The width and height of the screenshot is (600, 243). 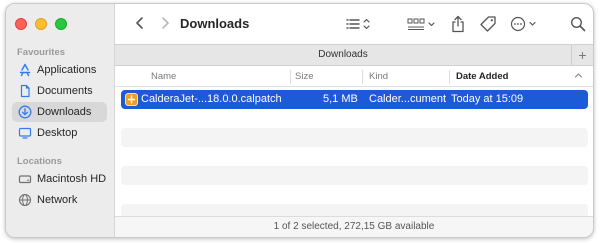 I want to click on sidebar-item-label: Desktop, so click(x=57, y=133).